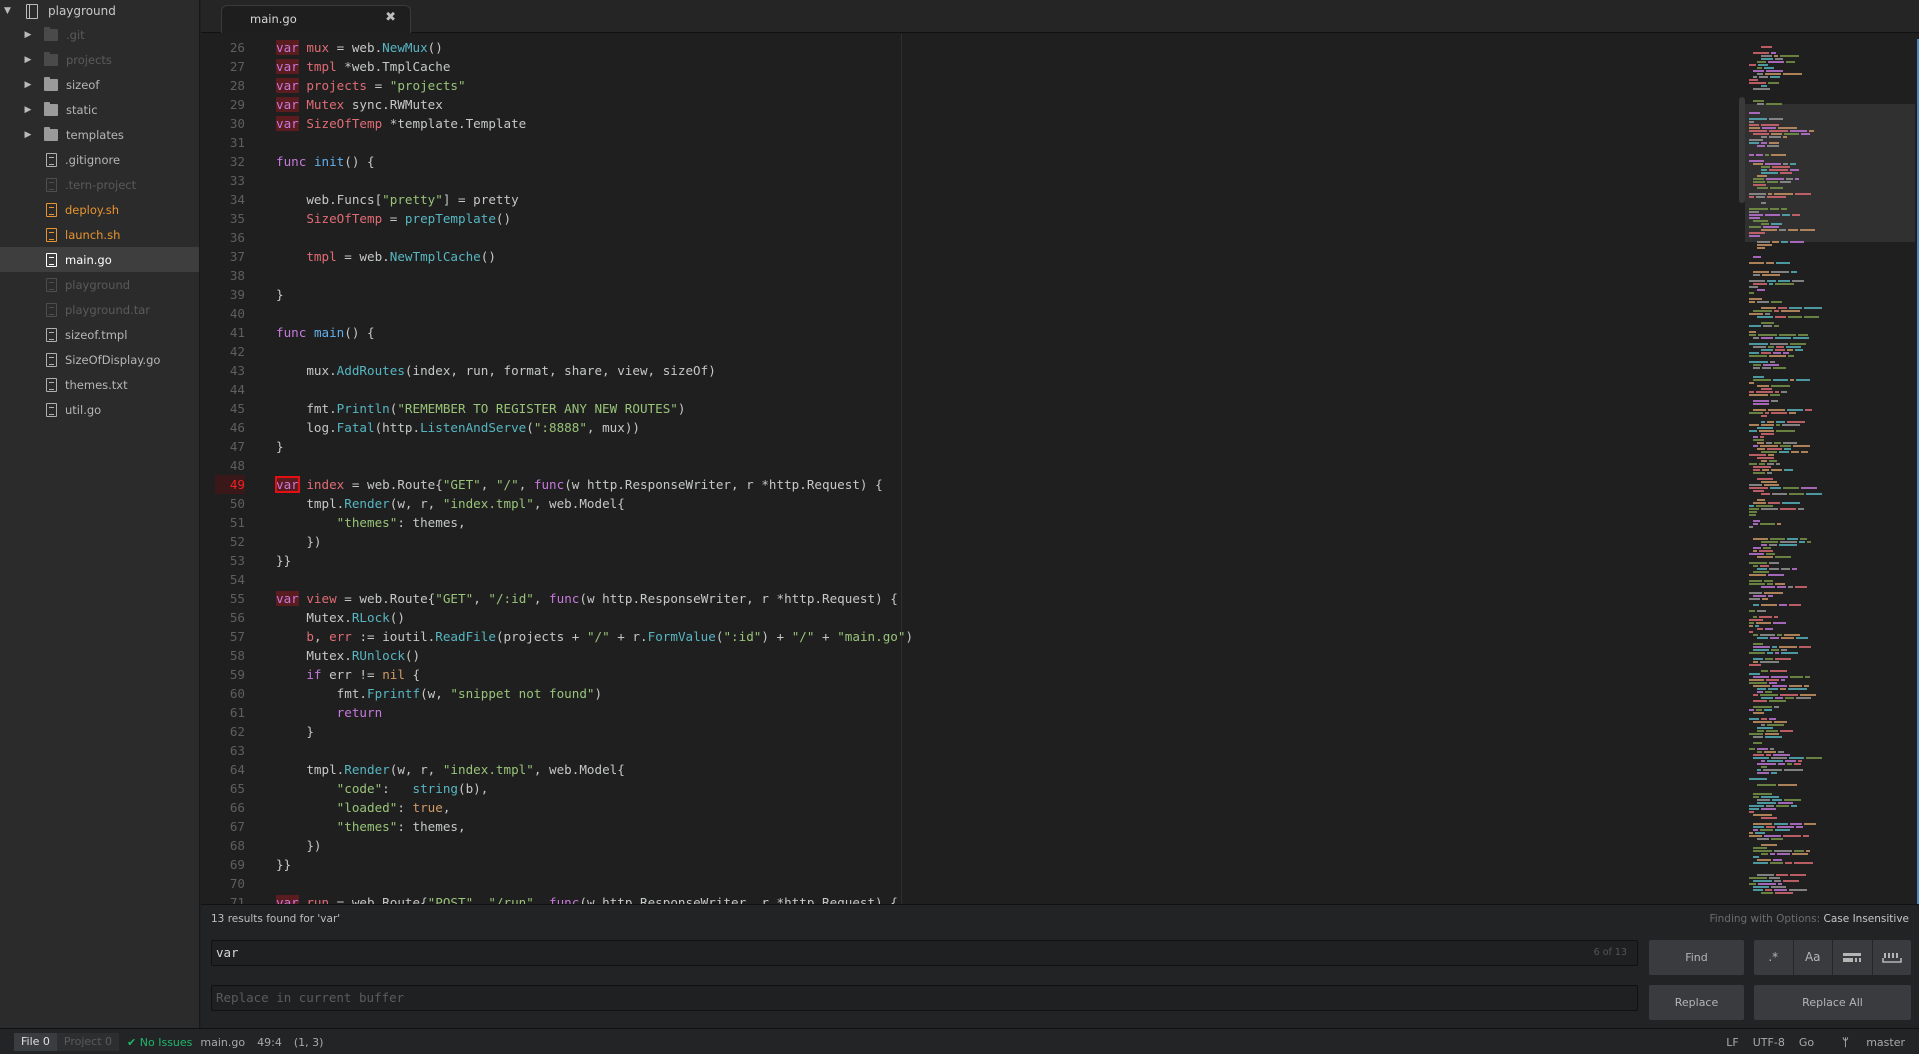 The width and height of the screenshot is (1919, 1054). I want to click on code-line: 34 web.Funcs["pretty"] = pretty, so click(966, 199).